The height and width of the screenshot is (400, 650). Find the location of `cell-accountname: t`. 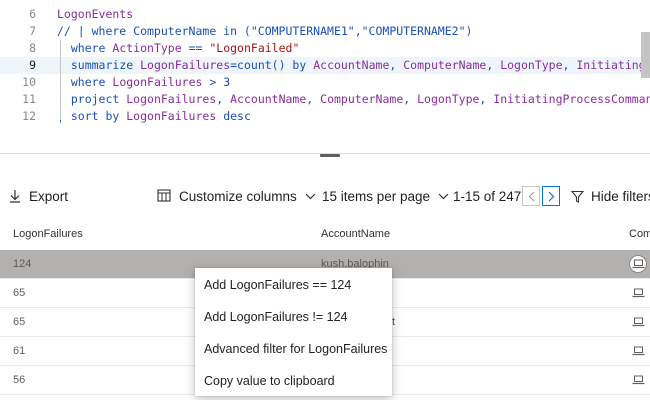

cell-accountname: t is located at coordinates (393, 322).